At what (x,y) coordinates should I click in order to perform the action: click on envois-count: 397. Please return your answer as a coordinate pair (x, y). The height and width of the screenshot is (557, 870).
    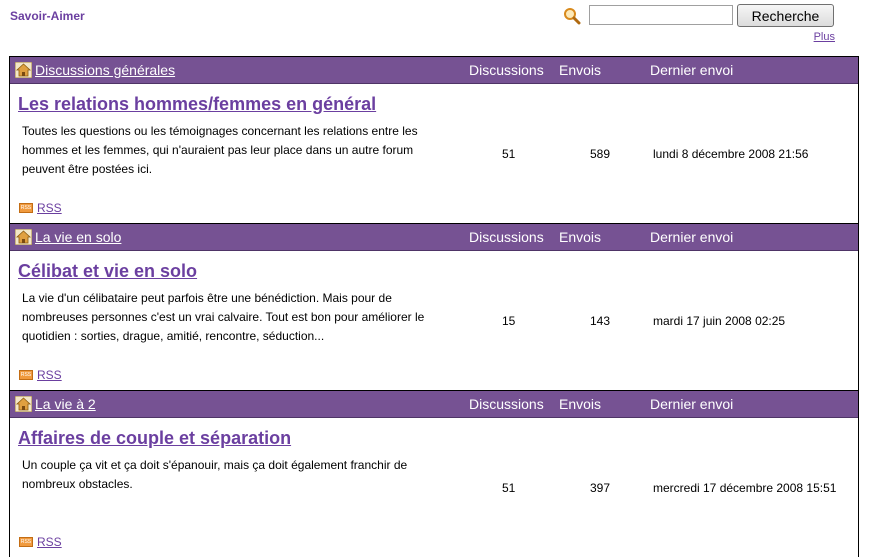
    Looking at the image, I should click on (600, 488).